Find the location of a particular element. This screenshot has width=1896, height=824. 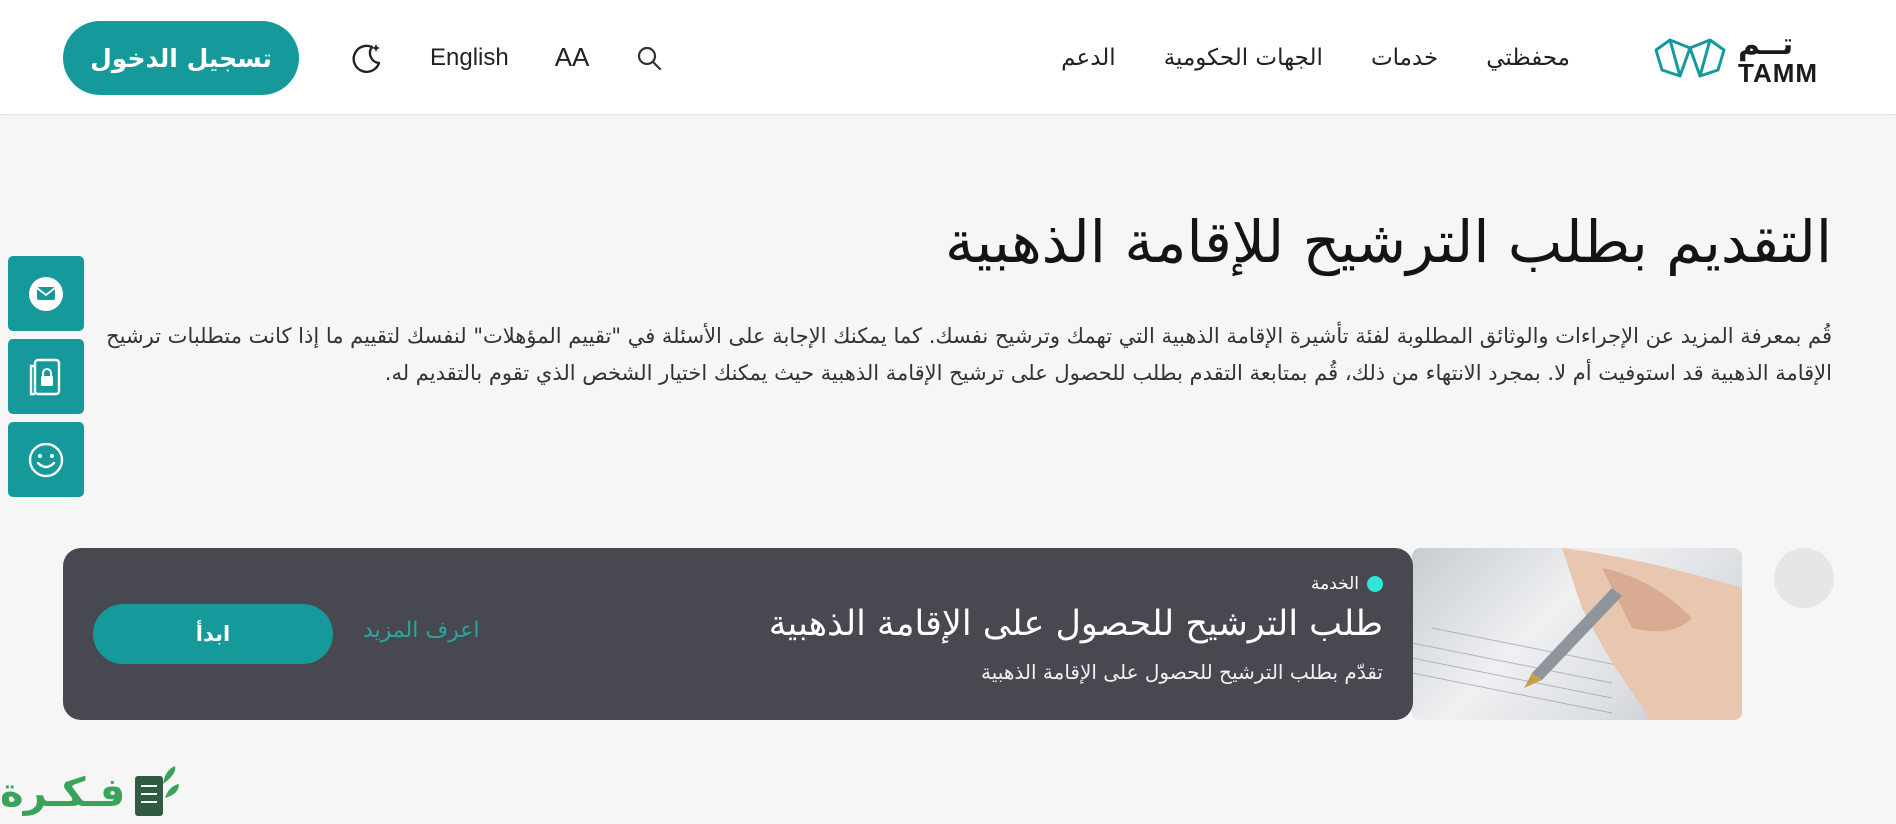

service-label-text: الخدمة is located at coordinates (1334, 584).